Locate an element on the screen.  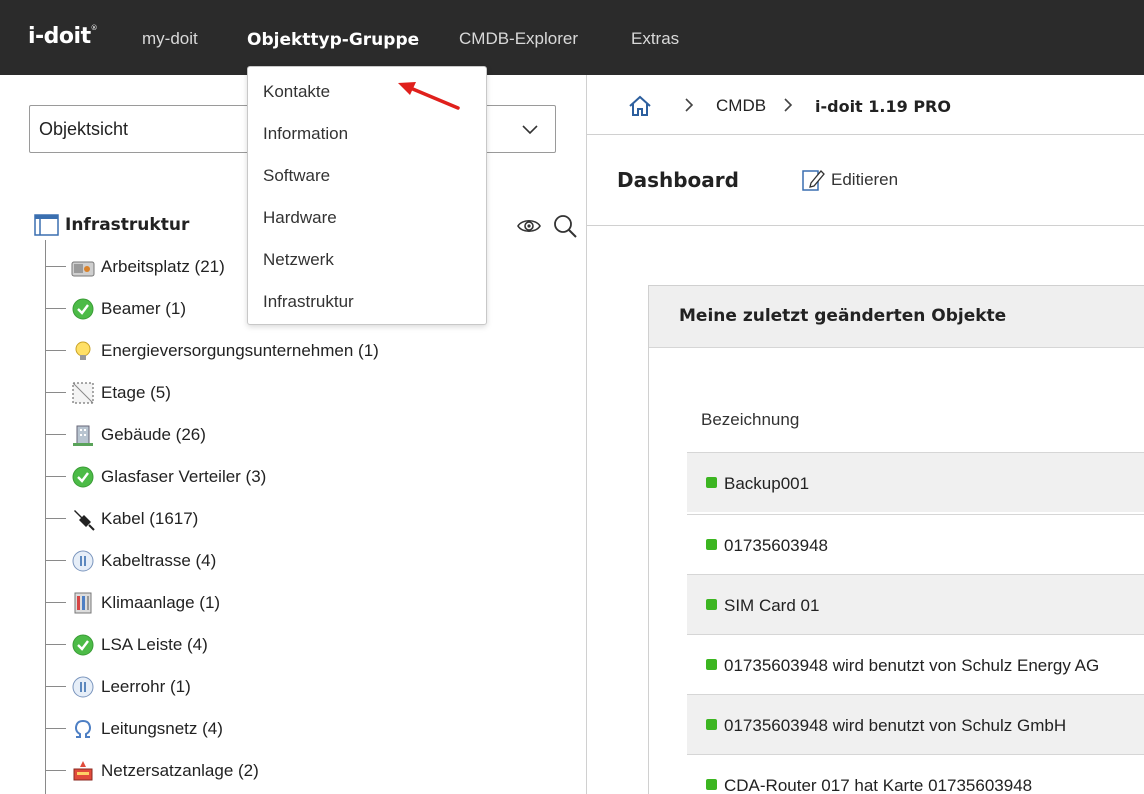
edit-button-label: Editieren is located at coordinates (865, 179).